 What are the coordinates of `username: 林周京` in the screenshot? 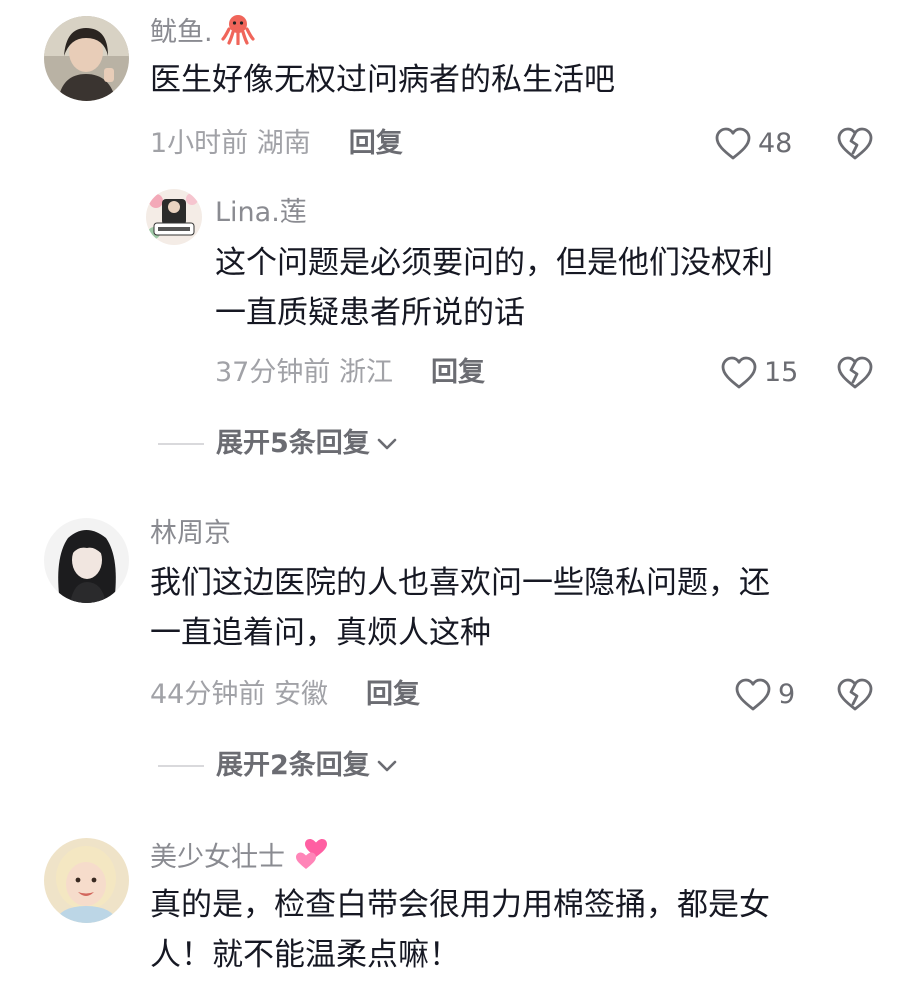 It's located at (190, 534).